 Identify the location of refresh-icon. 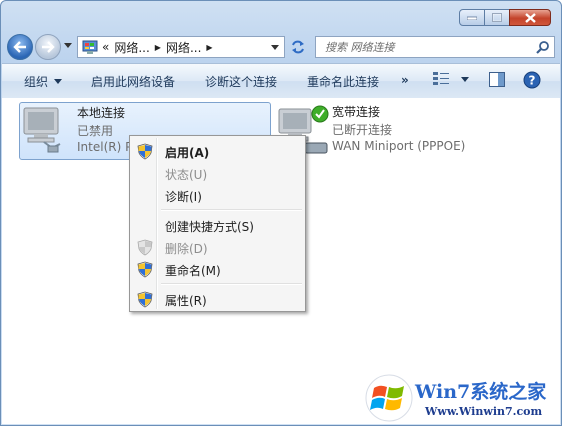
(298, 47).